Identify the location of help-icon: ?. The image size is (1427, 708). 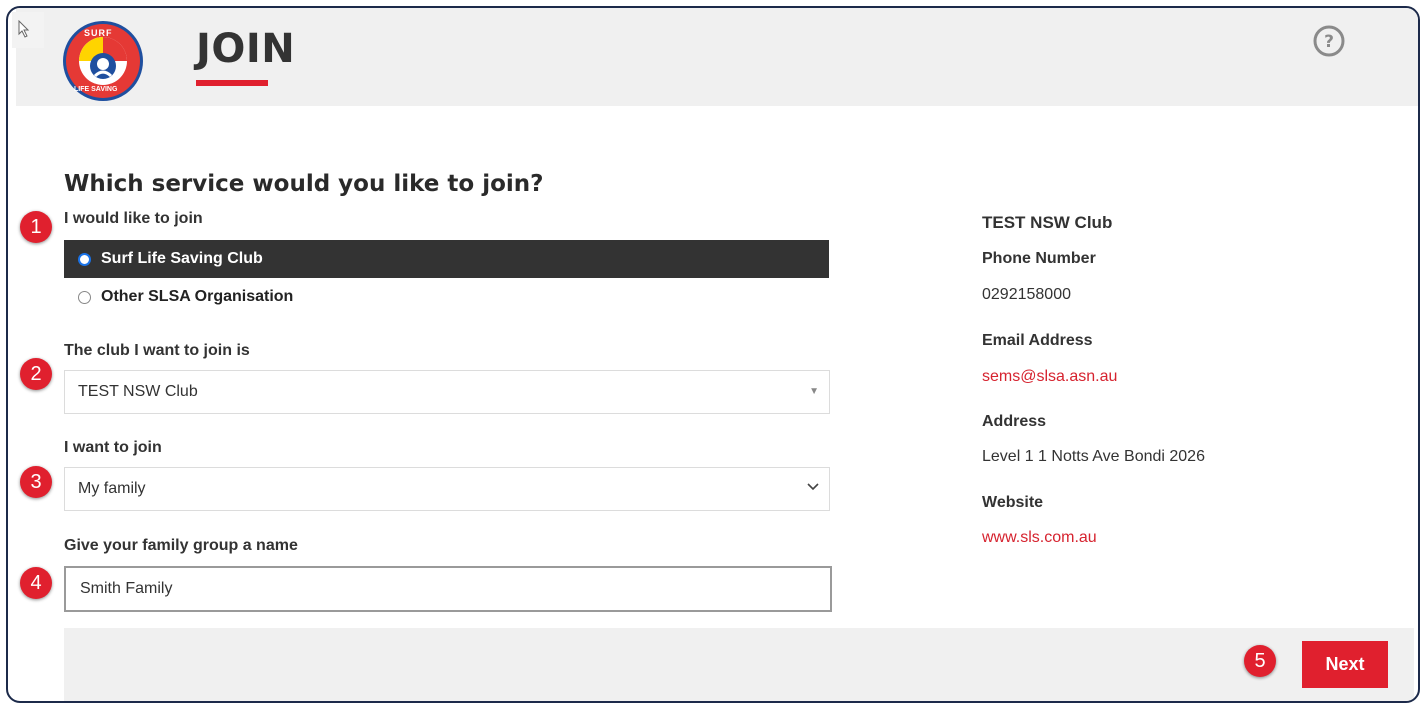
(1329, 41).